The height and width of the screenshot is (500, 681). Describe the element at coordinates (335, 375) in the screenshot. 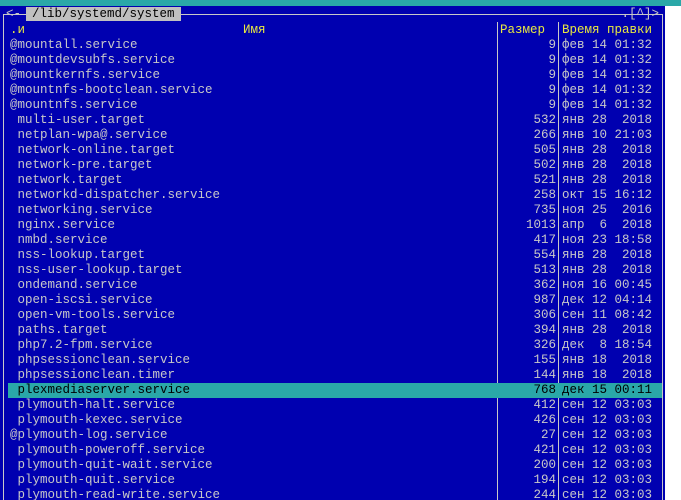

I see `file-row: phpsessionclean.timer 144 янв 18 2018` at that location.